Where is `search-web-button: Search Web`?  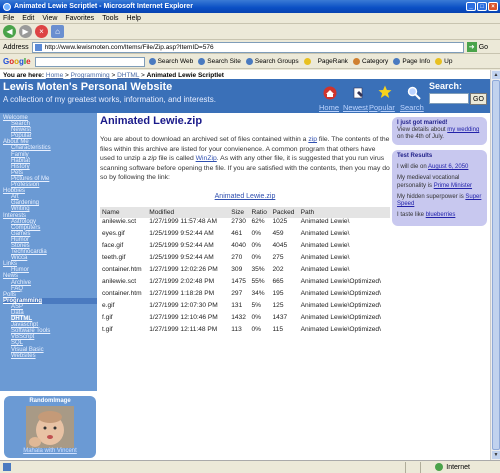 search-web-button: Search Web is located at coordinates (170, 61).